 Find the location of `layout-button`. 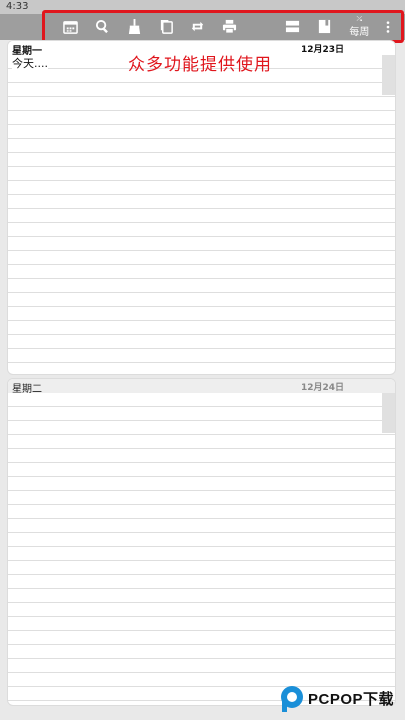

layout-button is located at coordinates (293, 27).